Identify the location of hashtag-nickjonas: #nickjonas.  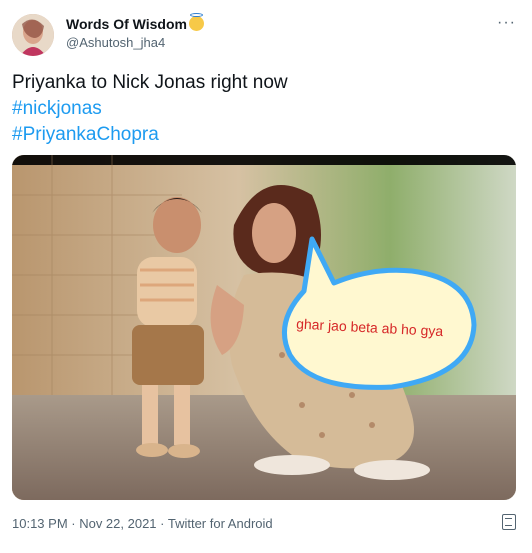
(262, 109).